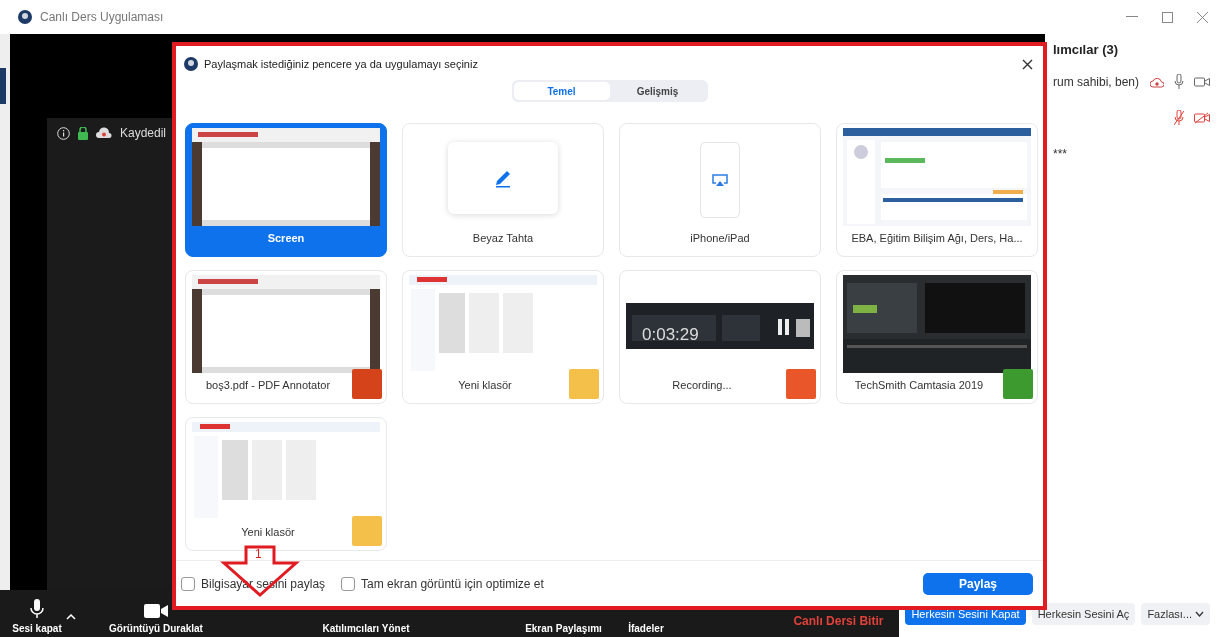  Describe the element at coordinates (657, 91) in the screenshot. I see `tab: Gelişmiş` at that location.